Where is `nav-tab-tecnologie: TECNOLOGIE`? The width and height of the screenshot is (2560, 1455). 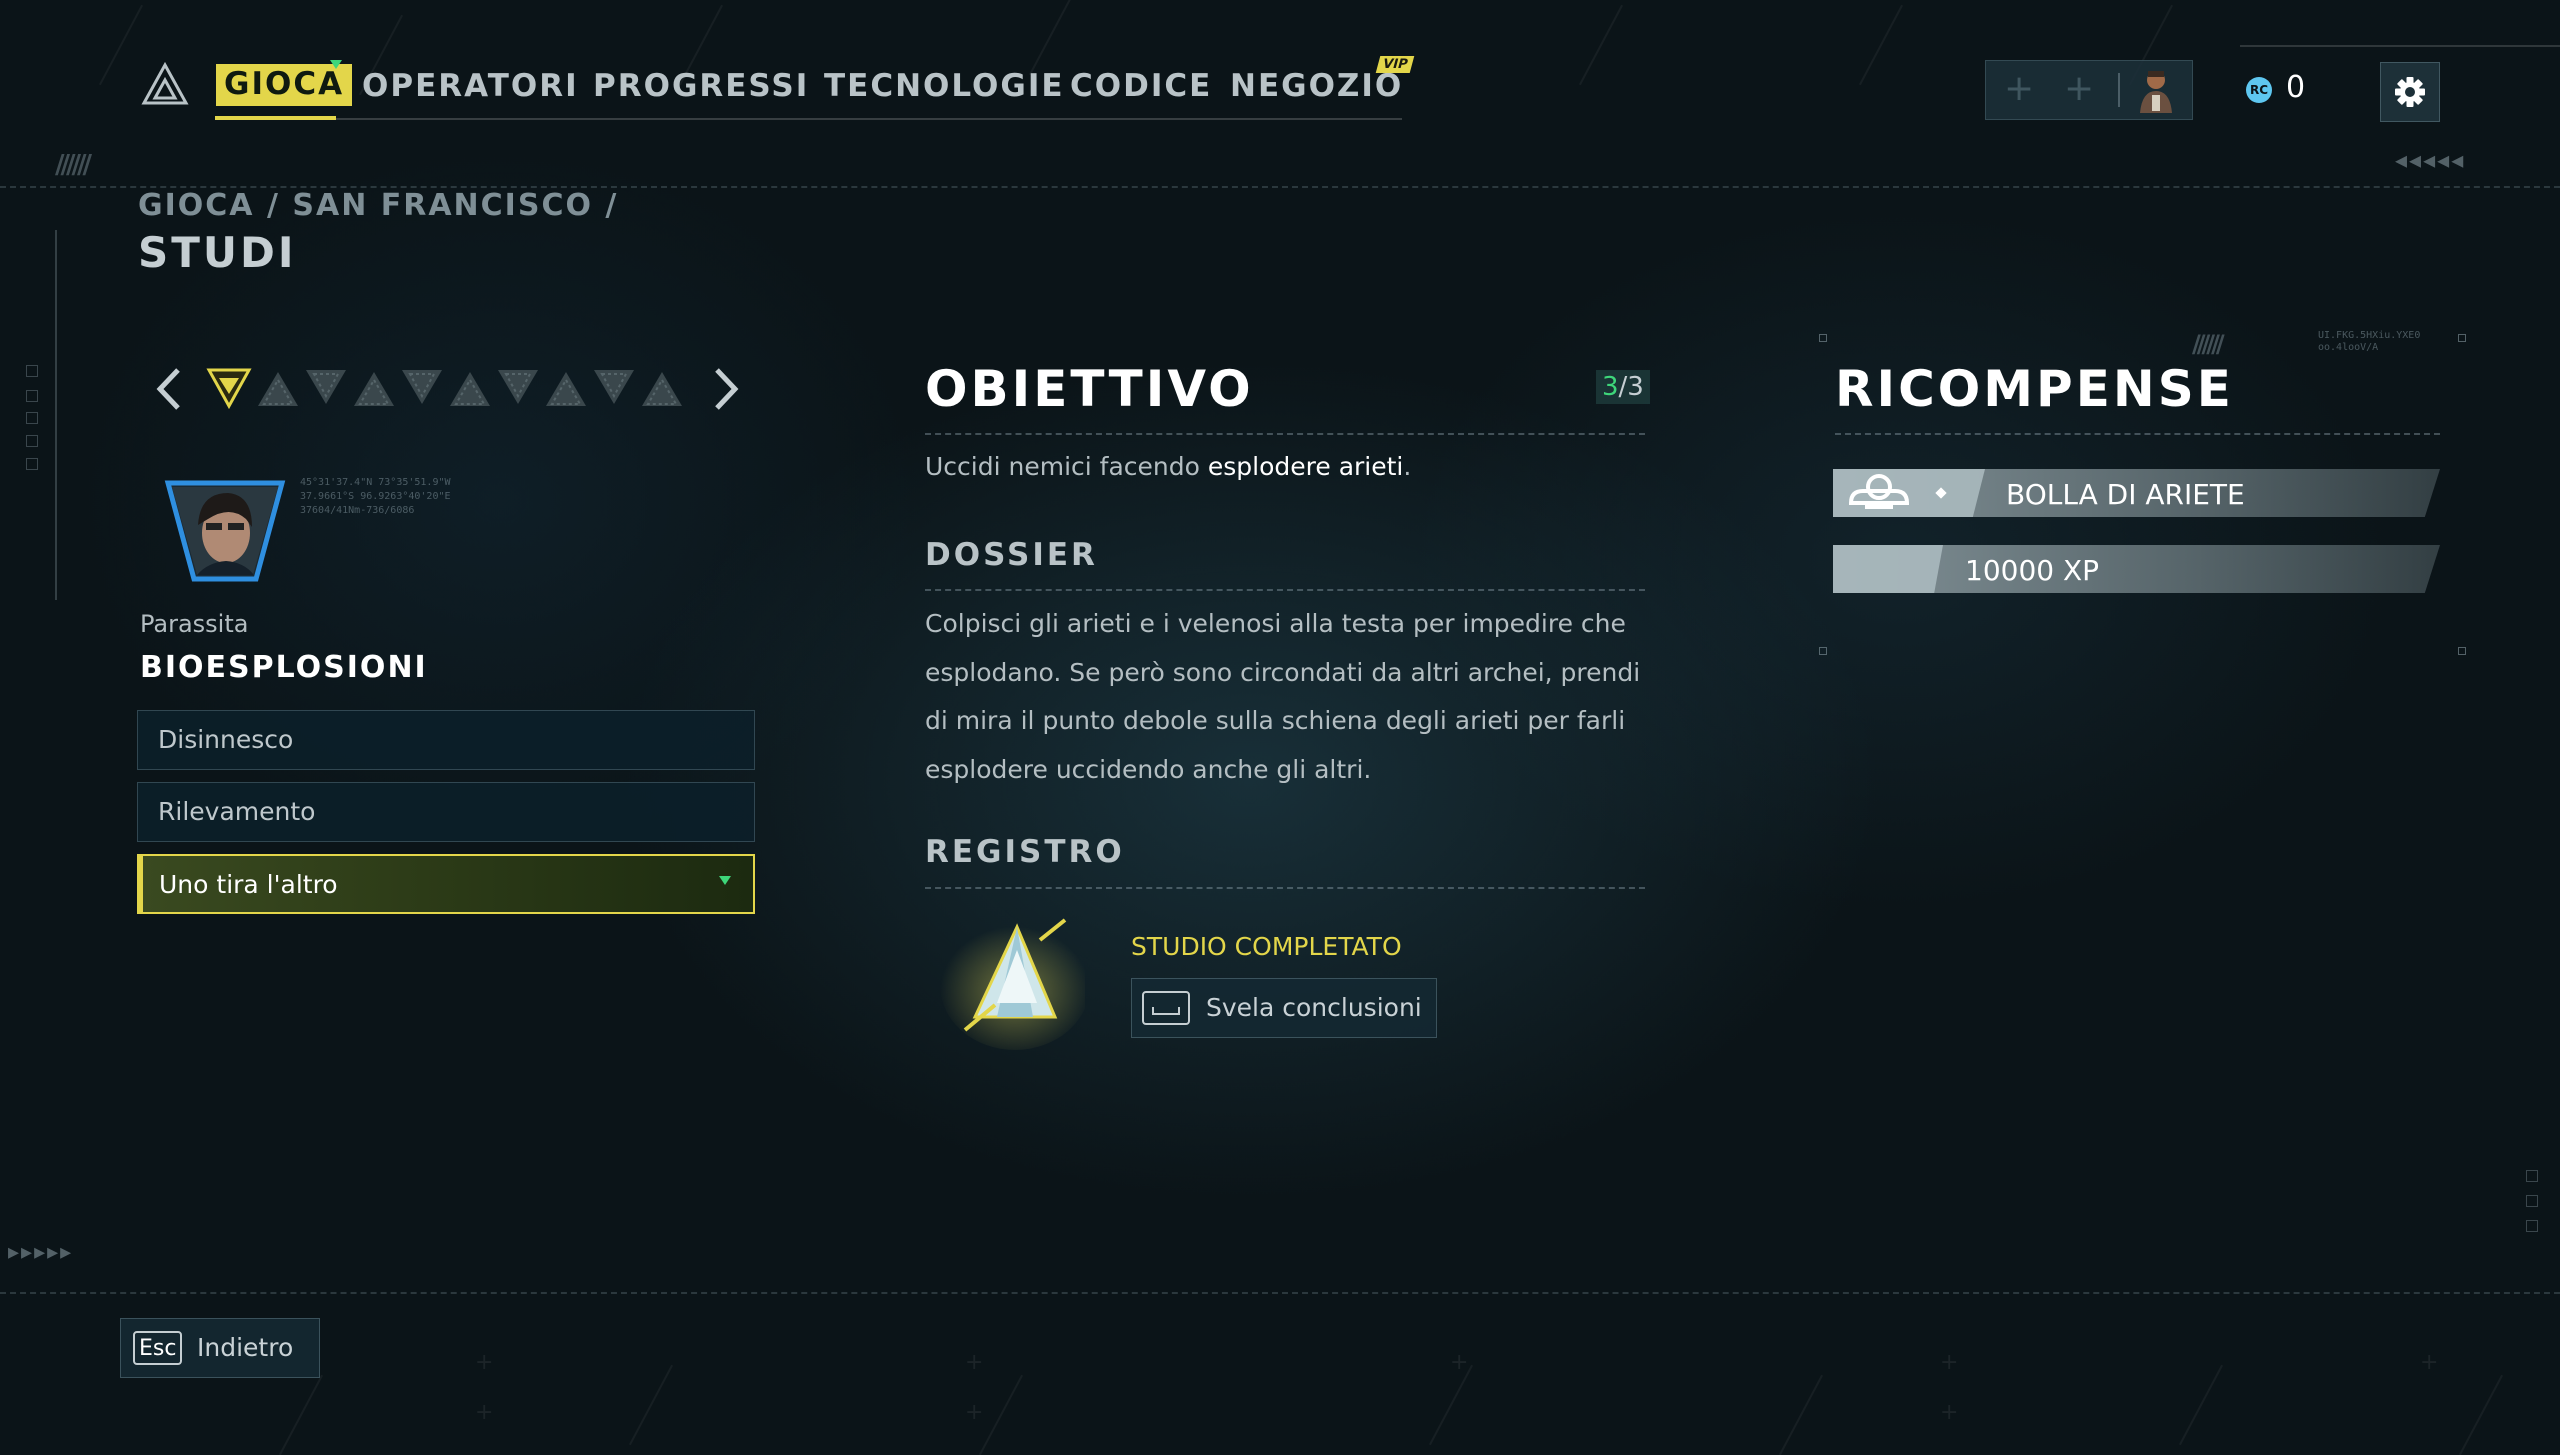
nav-tab-tecnologie: TECNOLOGIE is located at coordinates (944, 86).